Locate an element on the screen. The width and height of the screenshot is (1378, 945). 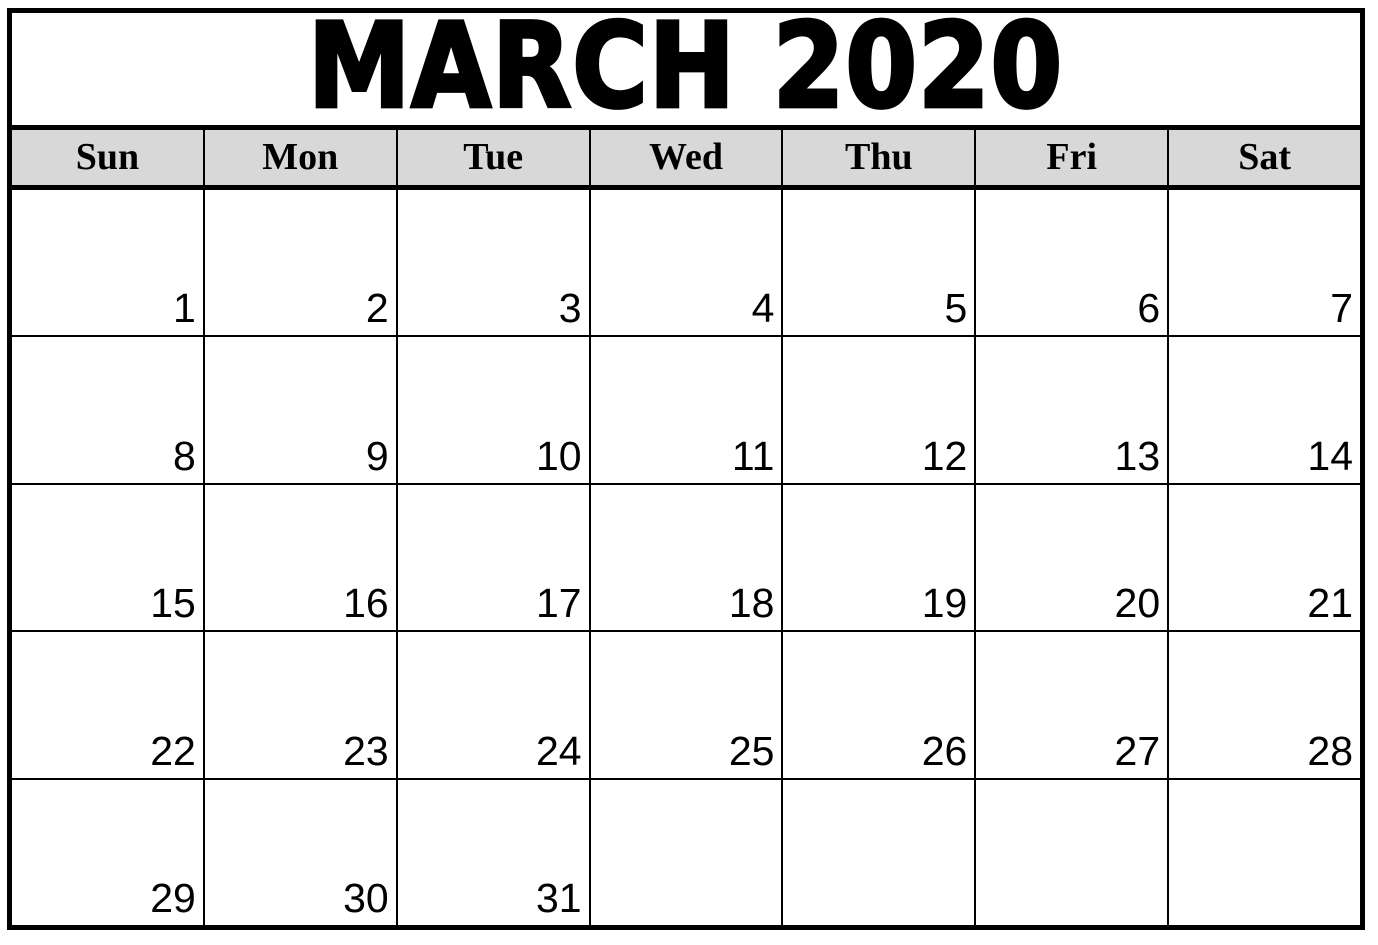
day-cell: 5 is located at coordinates (880, 263).